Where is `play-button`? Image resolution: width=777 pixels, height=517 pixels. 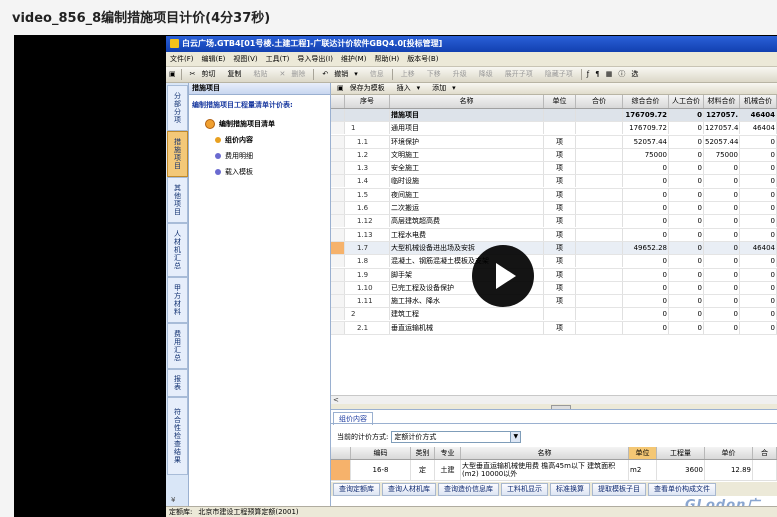 play-button is located at coordinates (503, 276).